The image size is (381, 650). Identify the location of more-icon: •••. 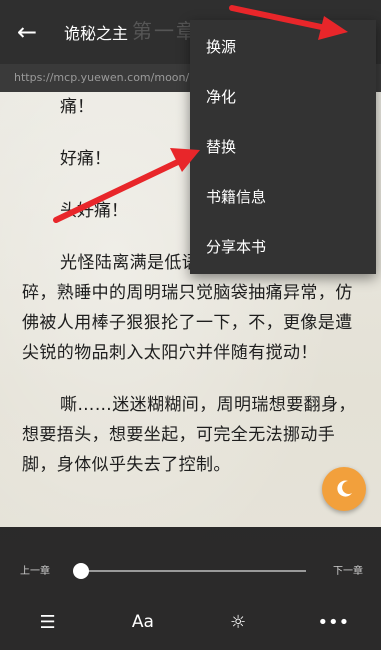
(333, 622).